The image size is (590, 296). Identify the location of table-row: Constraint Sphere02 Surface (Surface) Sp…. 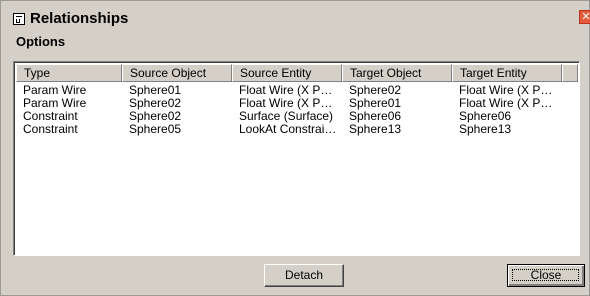
(297, 116).